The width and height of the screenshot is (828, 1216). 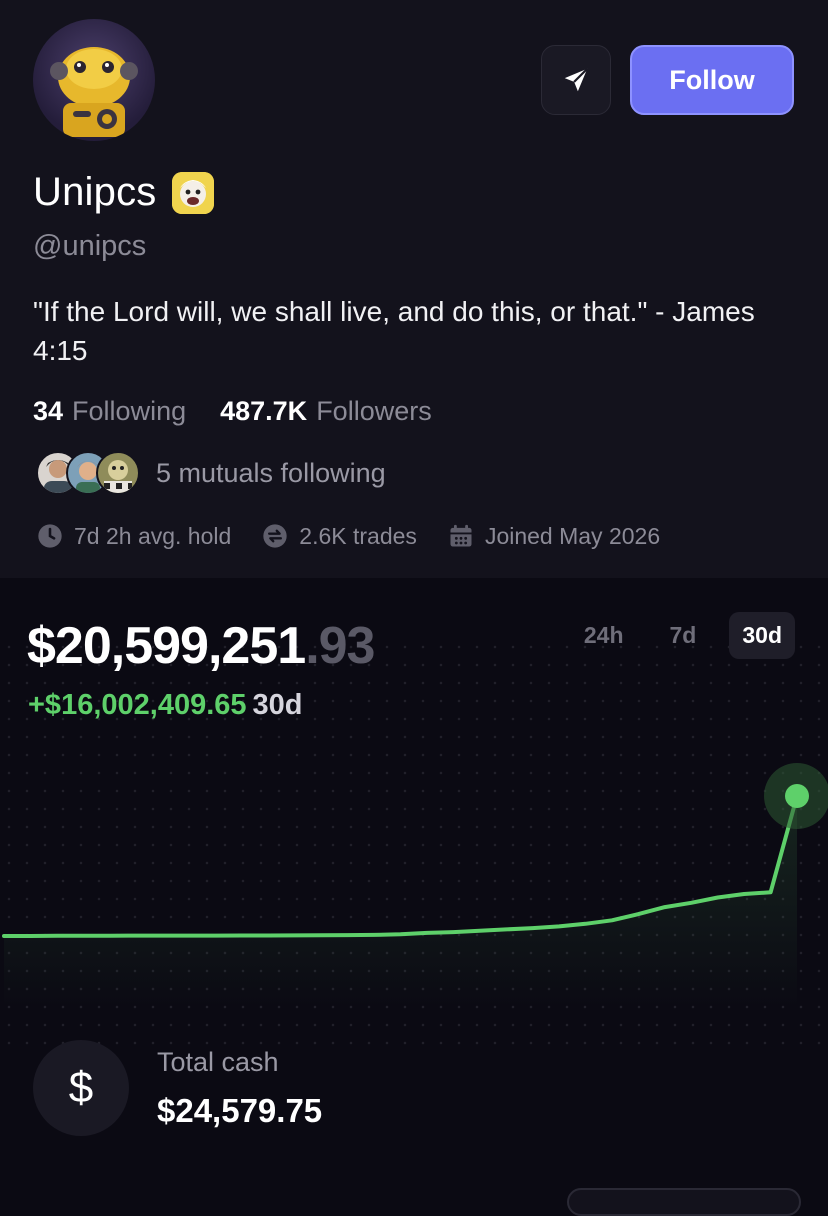 I want to click on bottom-tab-bar-edge, so click(x=684, y=1202).